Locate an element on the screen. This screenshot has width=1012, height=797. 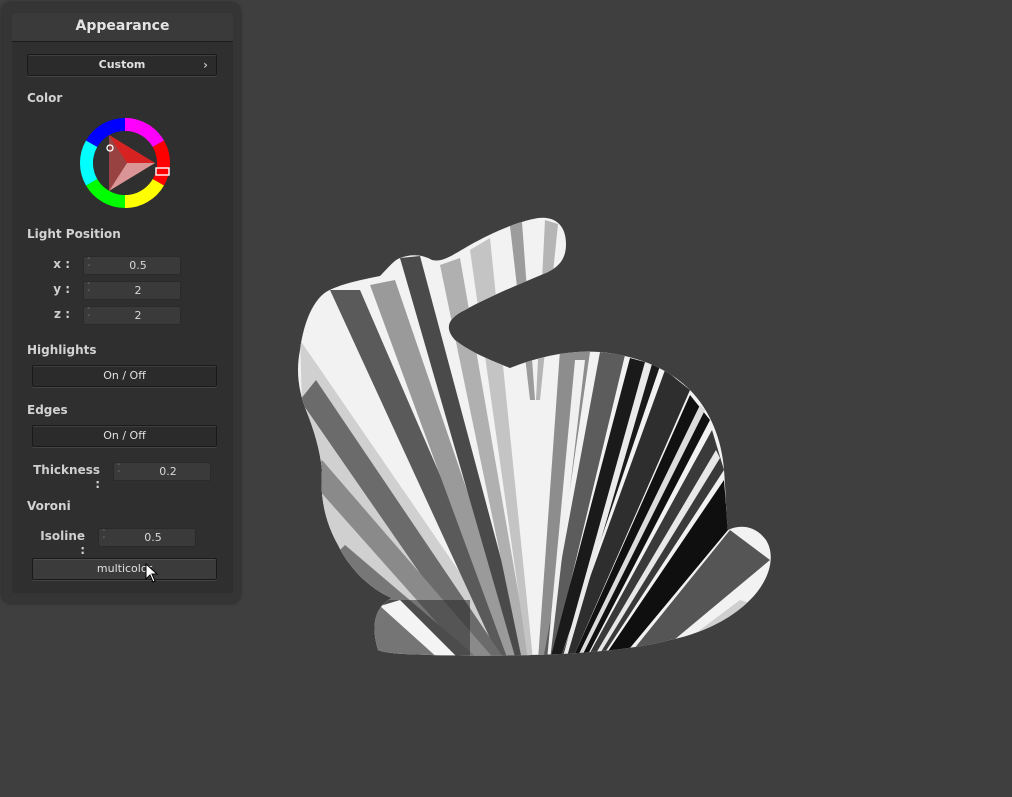
preset-label: Custom is located at coordinates (122, 64).